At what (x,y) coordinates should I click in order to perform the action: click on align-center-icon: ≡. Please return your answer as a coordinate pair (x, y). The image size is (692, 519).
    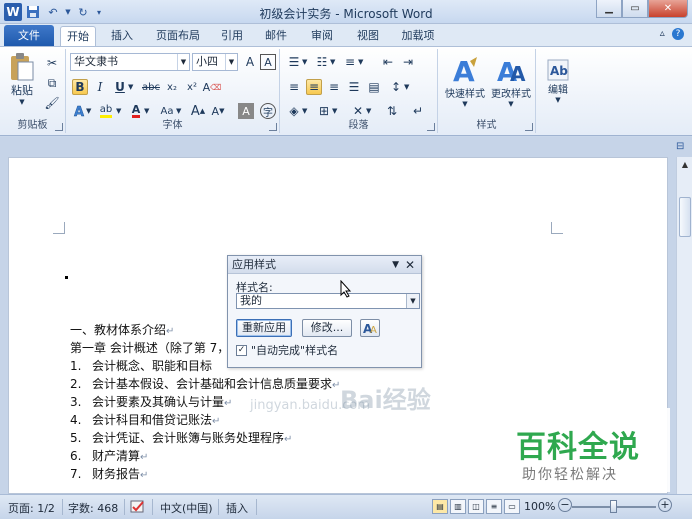
    Looking at the image, I should click on (314, 87).